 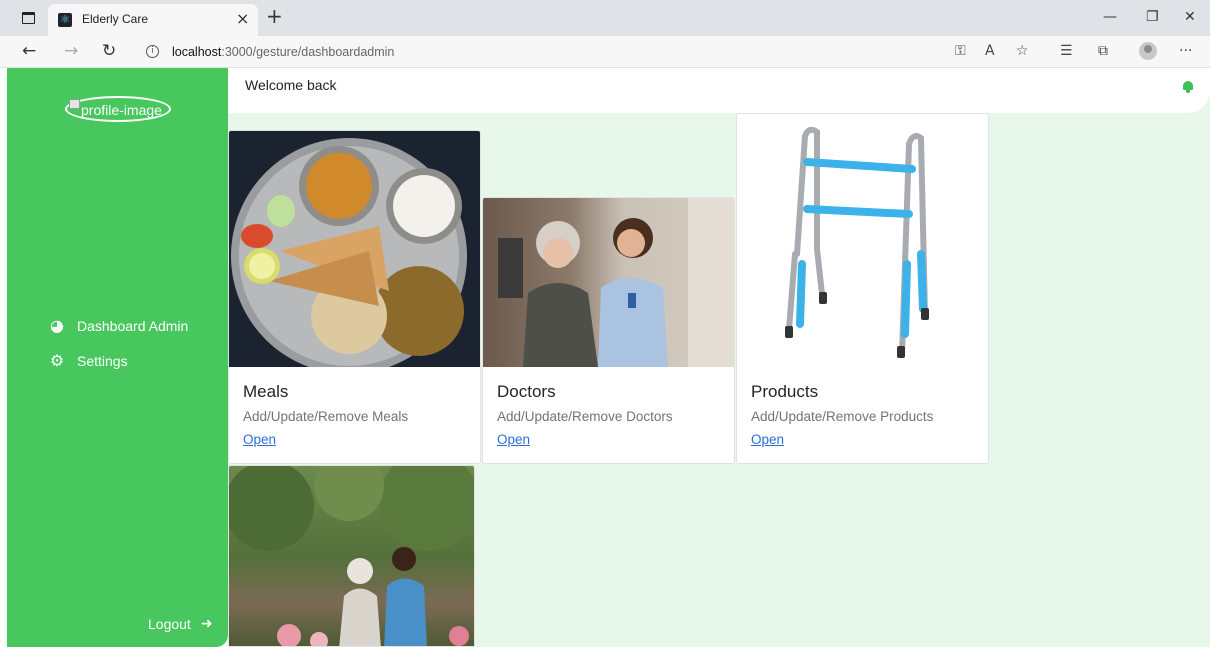 I want to click on tab-close-icon: ×, so click(x=242, y=18).